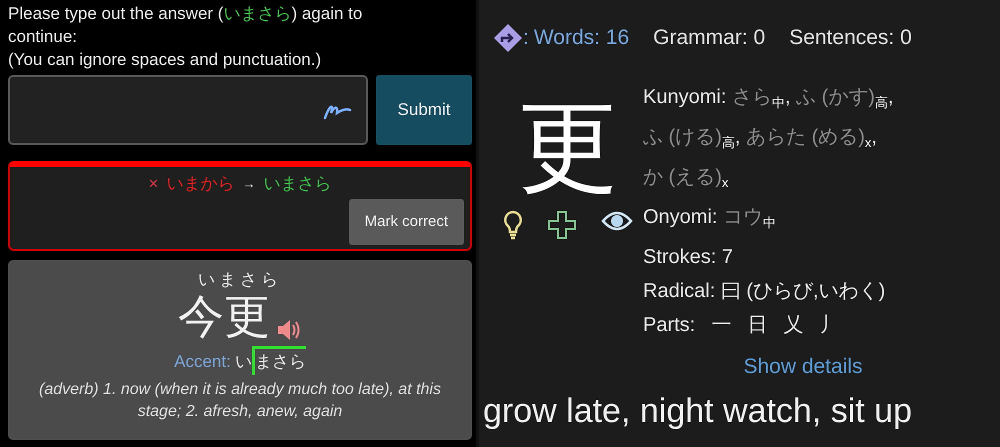  I want to click on kunyomi-text: Kunyomi: さら$_{中}$, ふ (かす)$_{高}$, ふ (ける)$_{高}$, あらた (める)$_{x}$, か (える)$_{x}$, so click(769, 138).